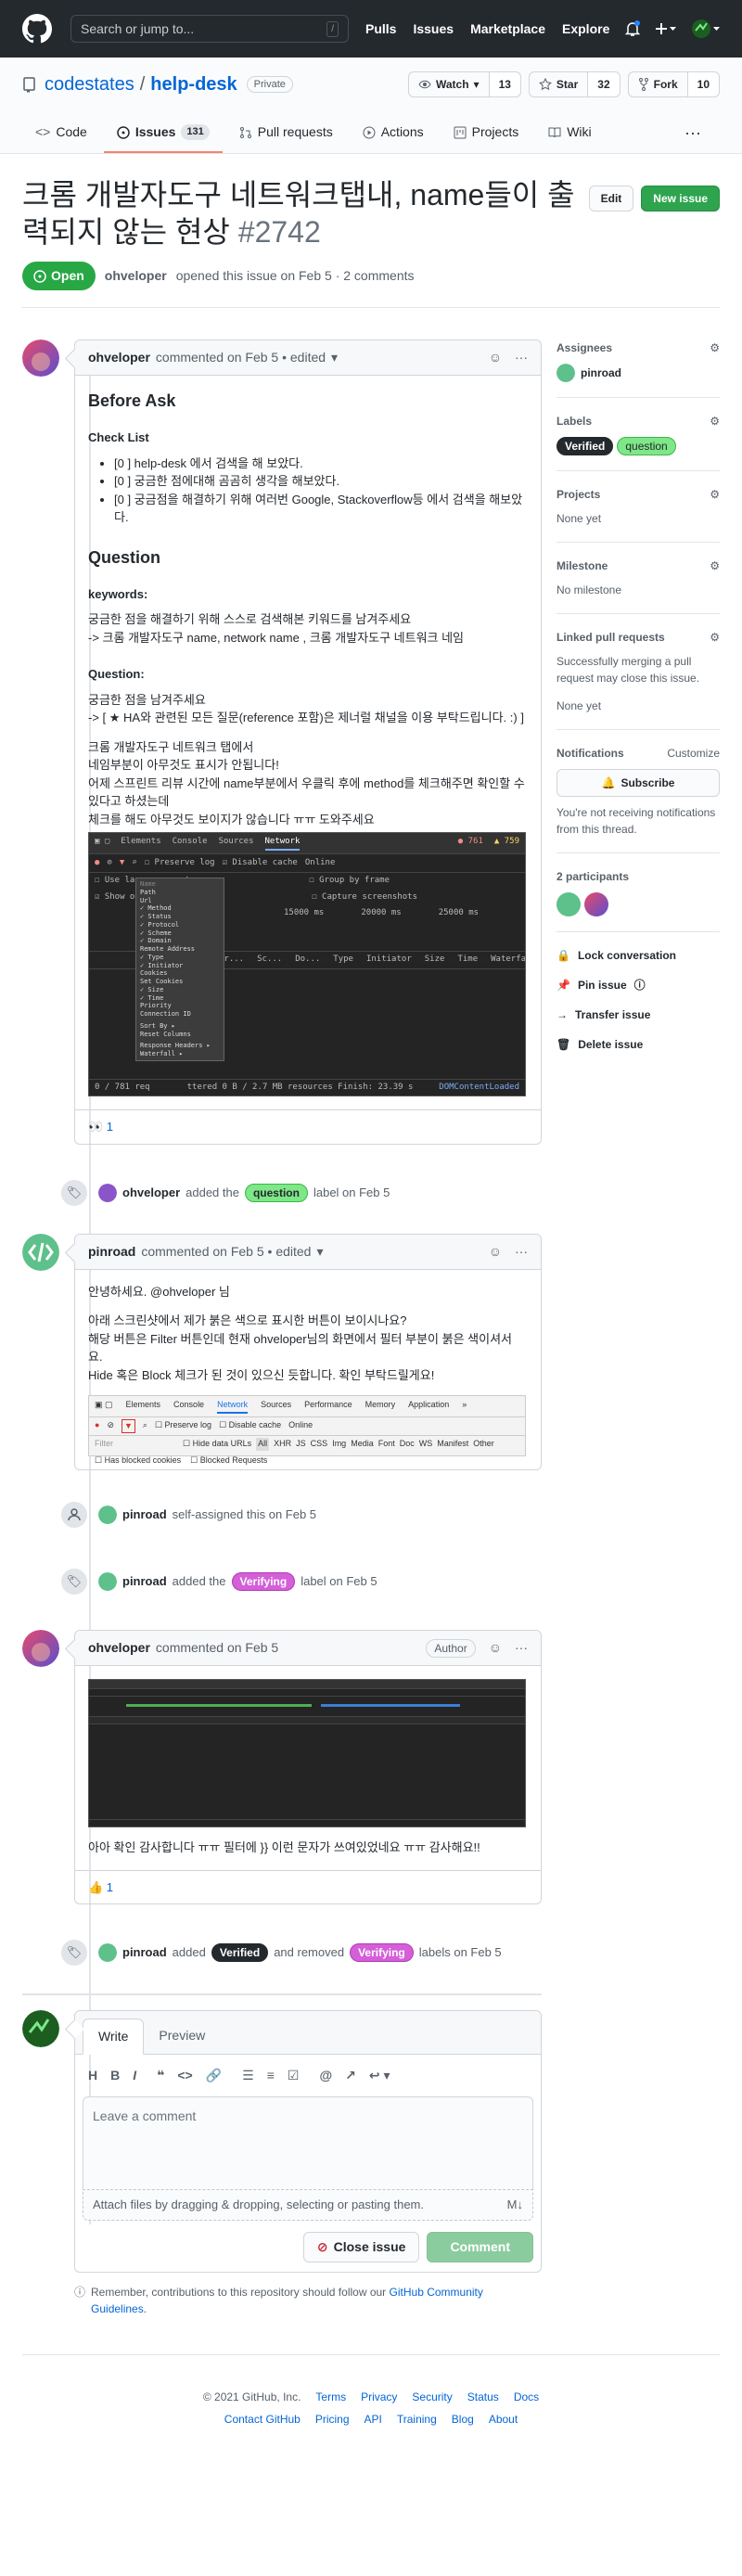 The width and height of the screenshot is (742, 2576). What do you see at coordinates (666, 28) in the screenshot?
I see `plus-dropdown-icon` at bounding box center [666, 28].